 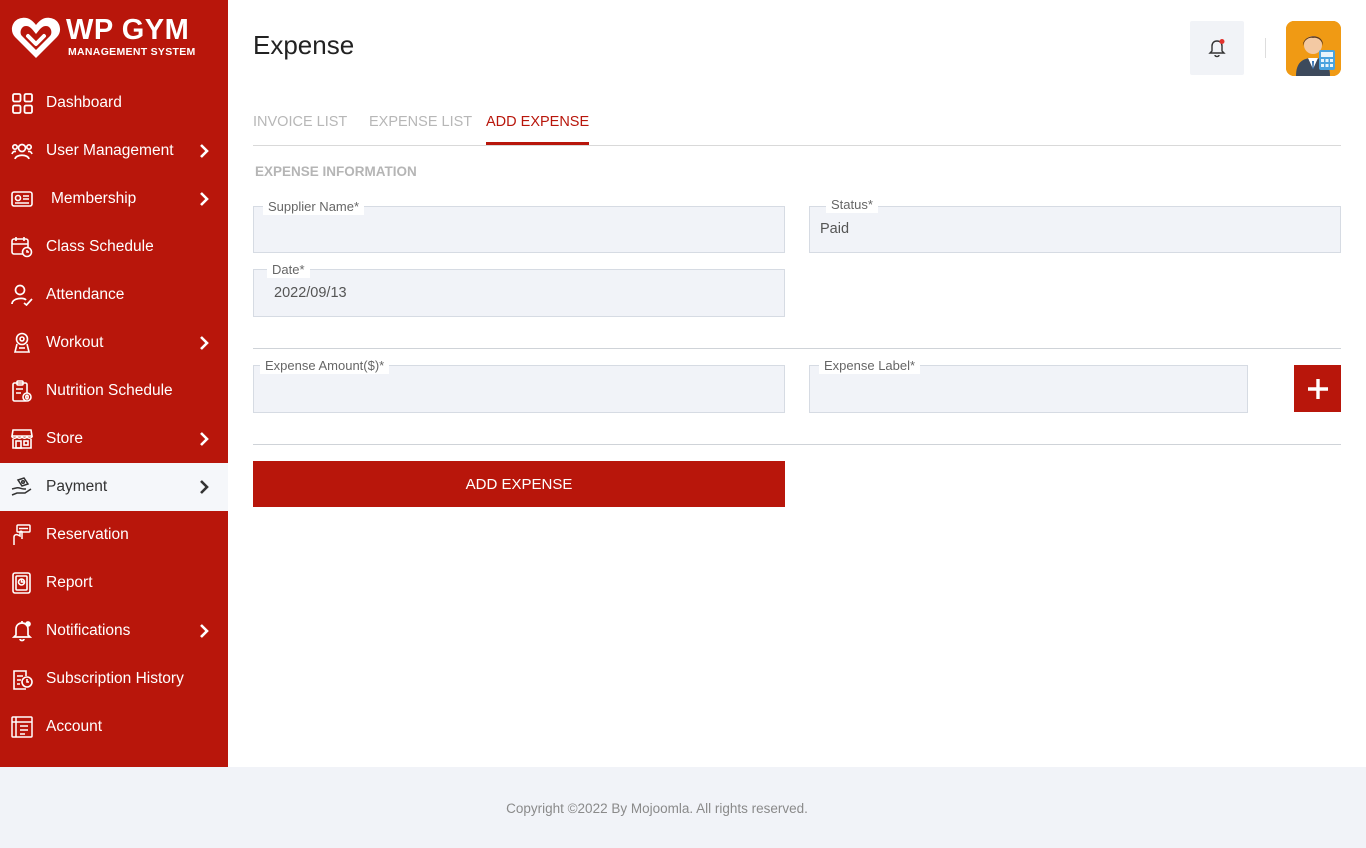 I want to click on sidebar-item-label: Account, so click(x=74, y=726).